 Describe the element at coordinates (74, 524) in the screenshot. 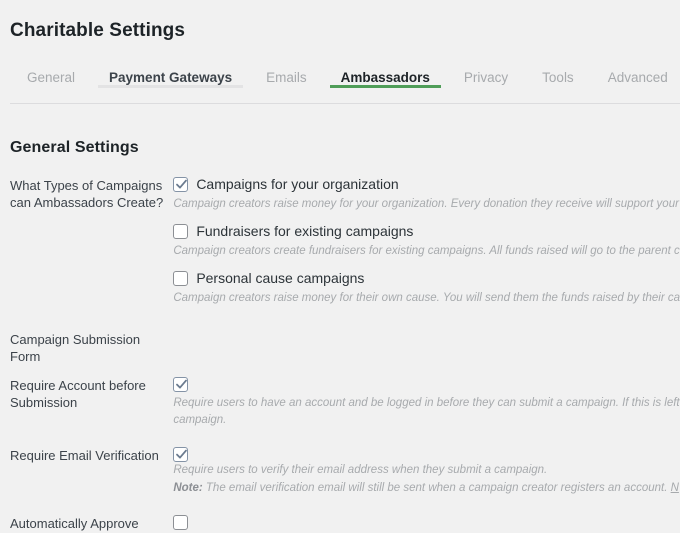

I see `row-label-auto-approve: Automatically Approve Campaigns` at that location.